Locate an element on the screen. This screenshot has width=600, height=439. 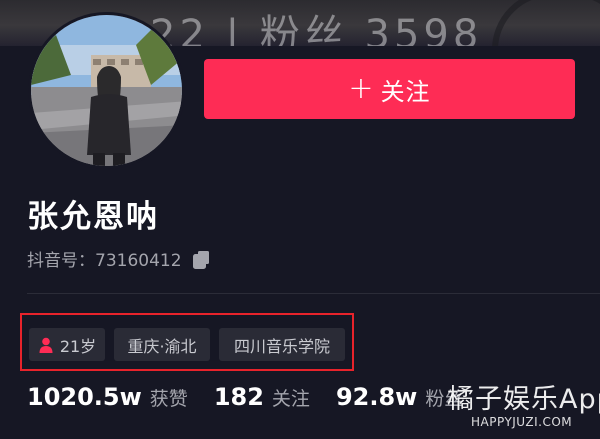
avatar is located at coordinates (106, 90).